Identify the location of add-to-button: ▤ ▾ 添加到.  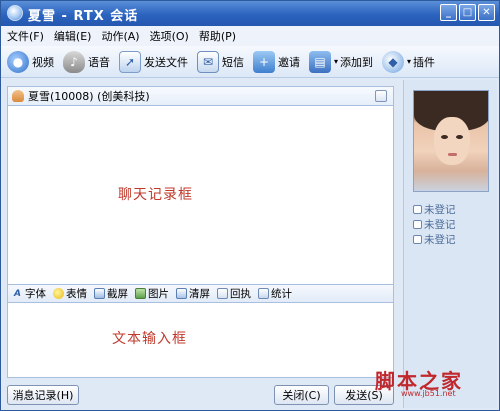
(341, 61).